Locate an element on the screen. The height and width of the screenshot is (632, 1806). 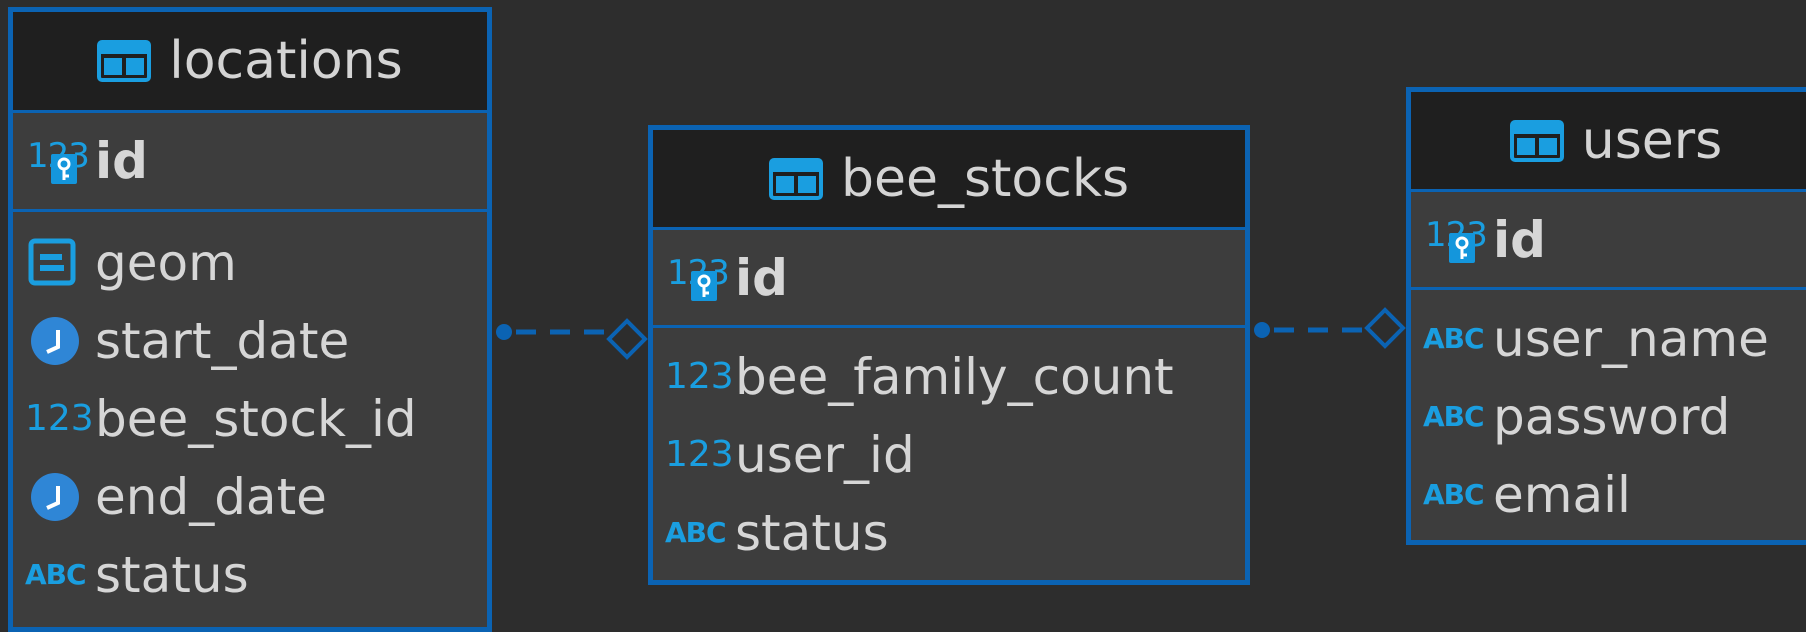
field-name: start_date is located at coordinates (222, 341).